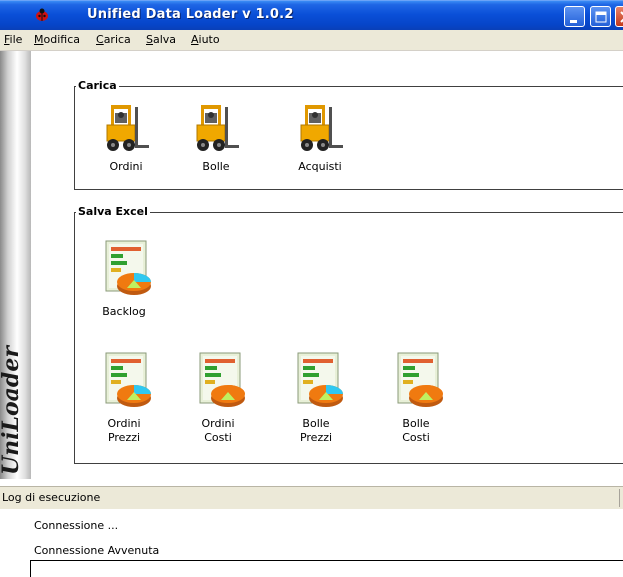 The width and height of the screenshot is (623, 577). I want to click on salva-ordini-prezzi-line2: Prezzi, so click(124, 437).